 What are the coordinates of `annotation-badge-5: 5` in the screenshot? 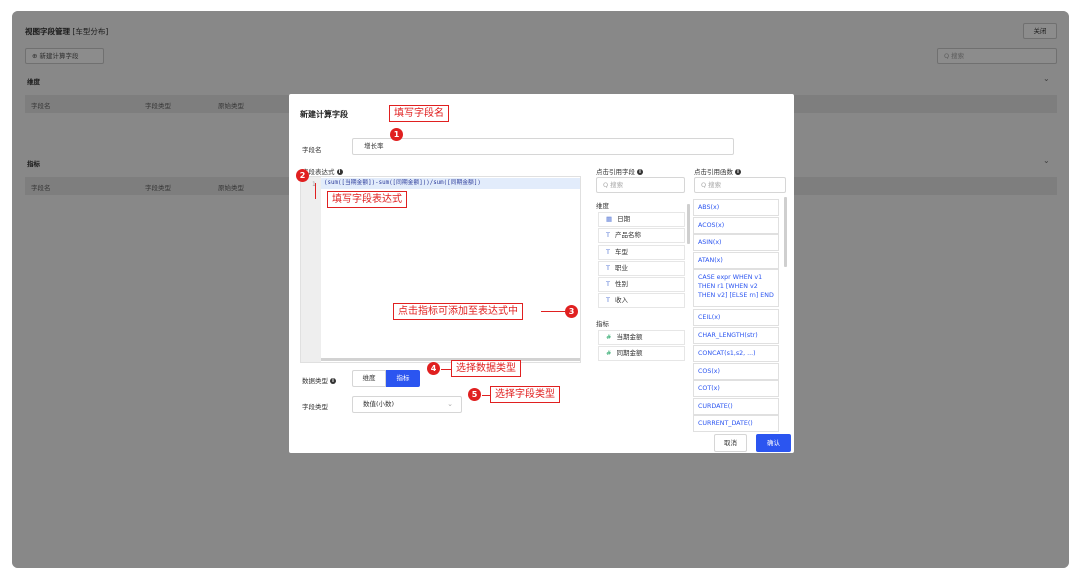 It's located at (474, 394).